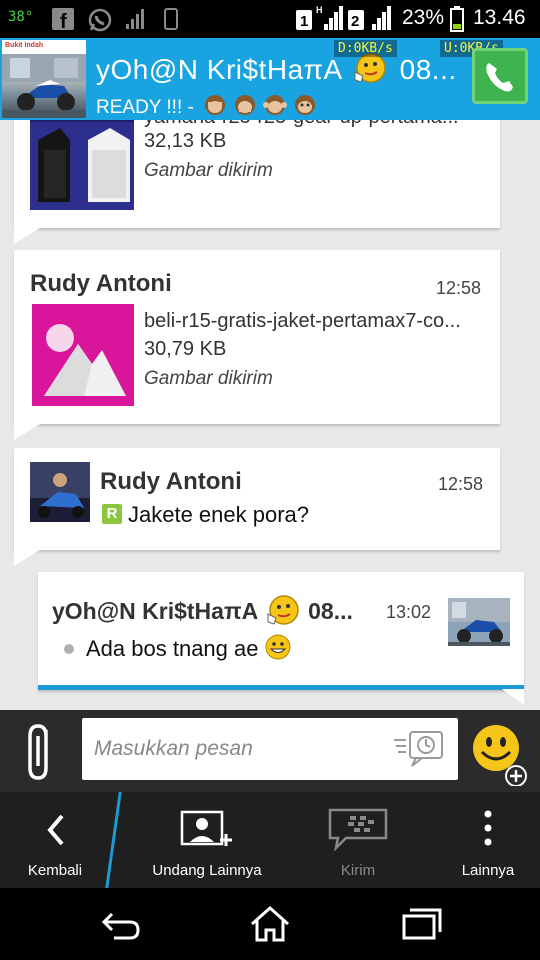  I want to click on message-input, so click(239, 749).